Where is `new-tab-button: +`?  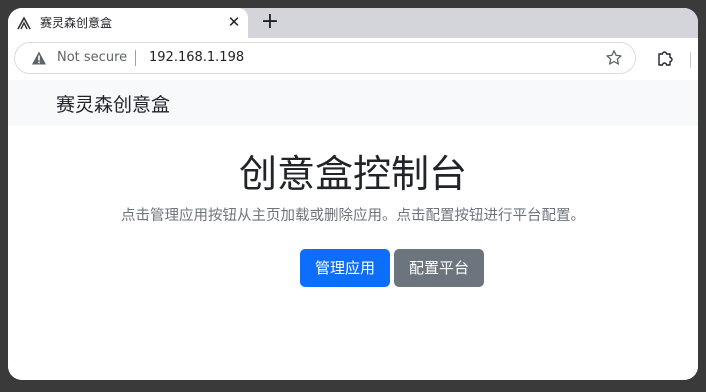
new-tab-button: + is located at coordinates (270, 22).